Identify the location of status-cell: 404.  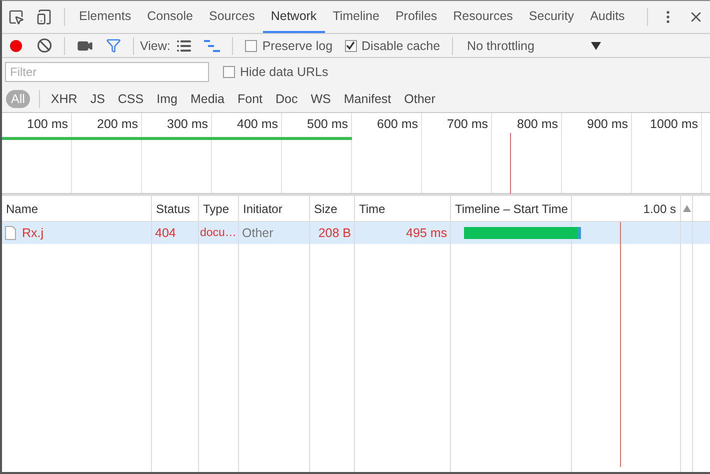
(165, 233).